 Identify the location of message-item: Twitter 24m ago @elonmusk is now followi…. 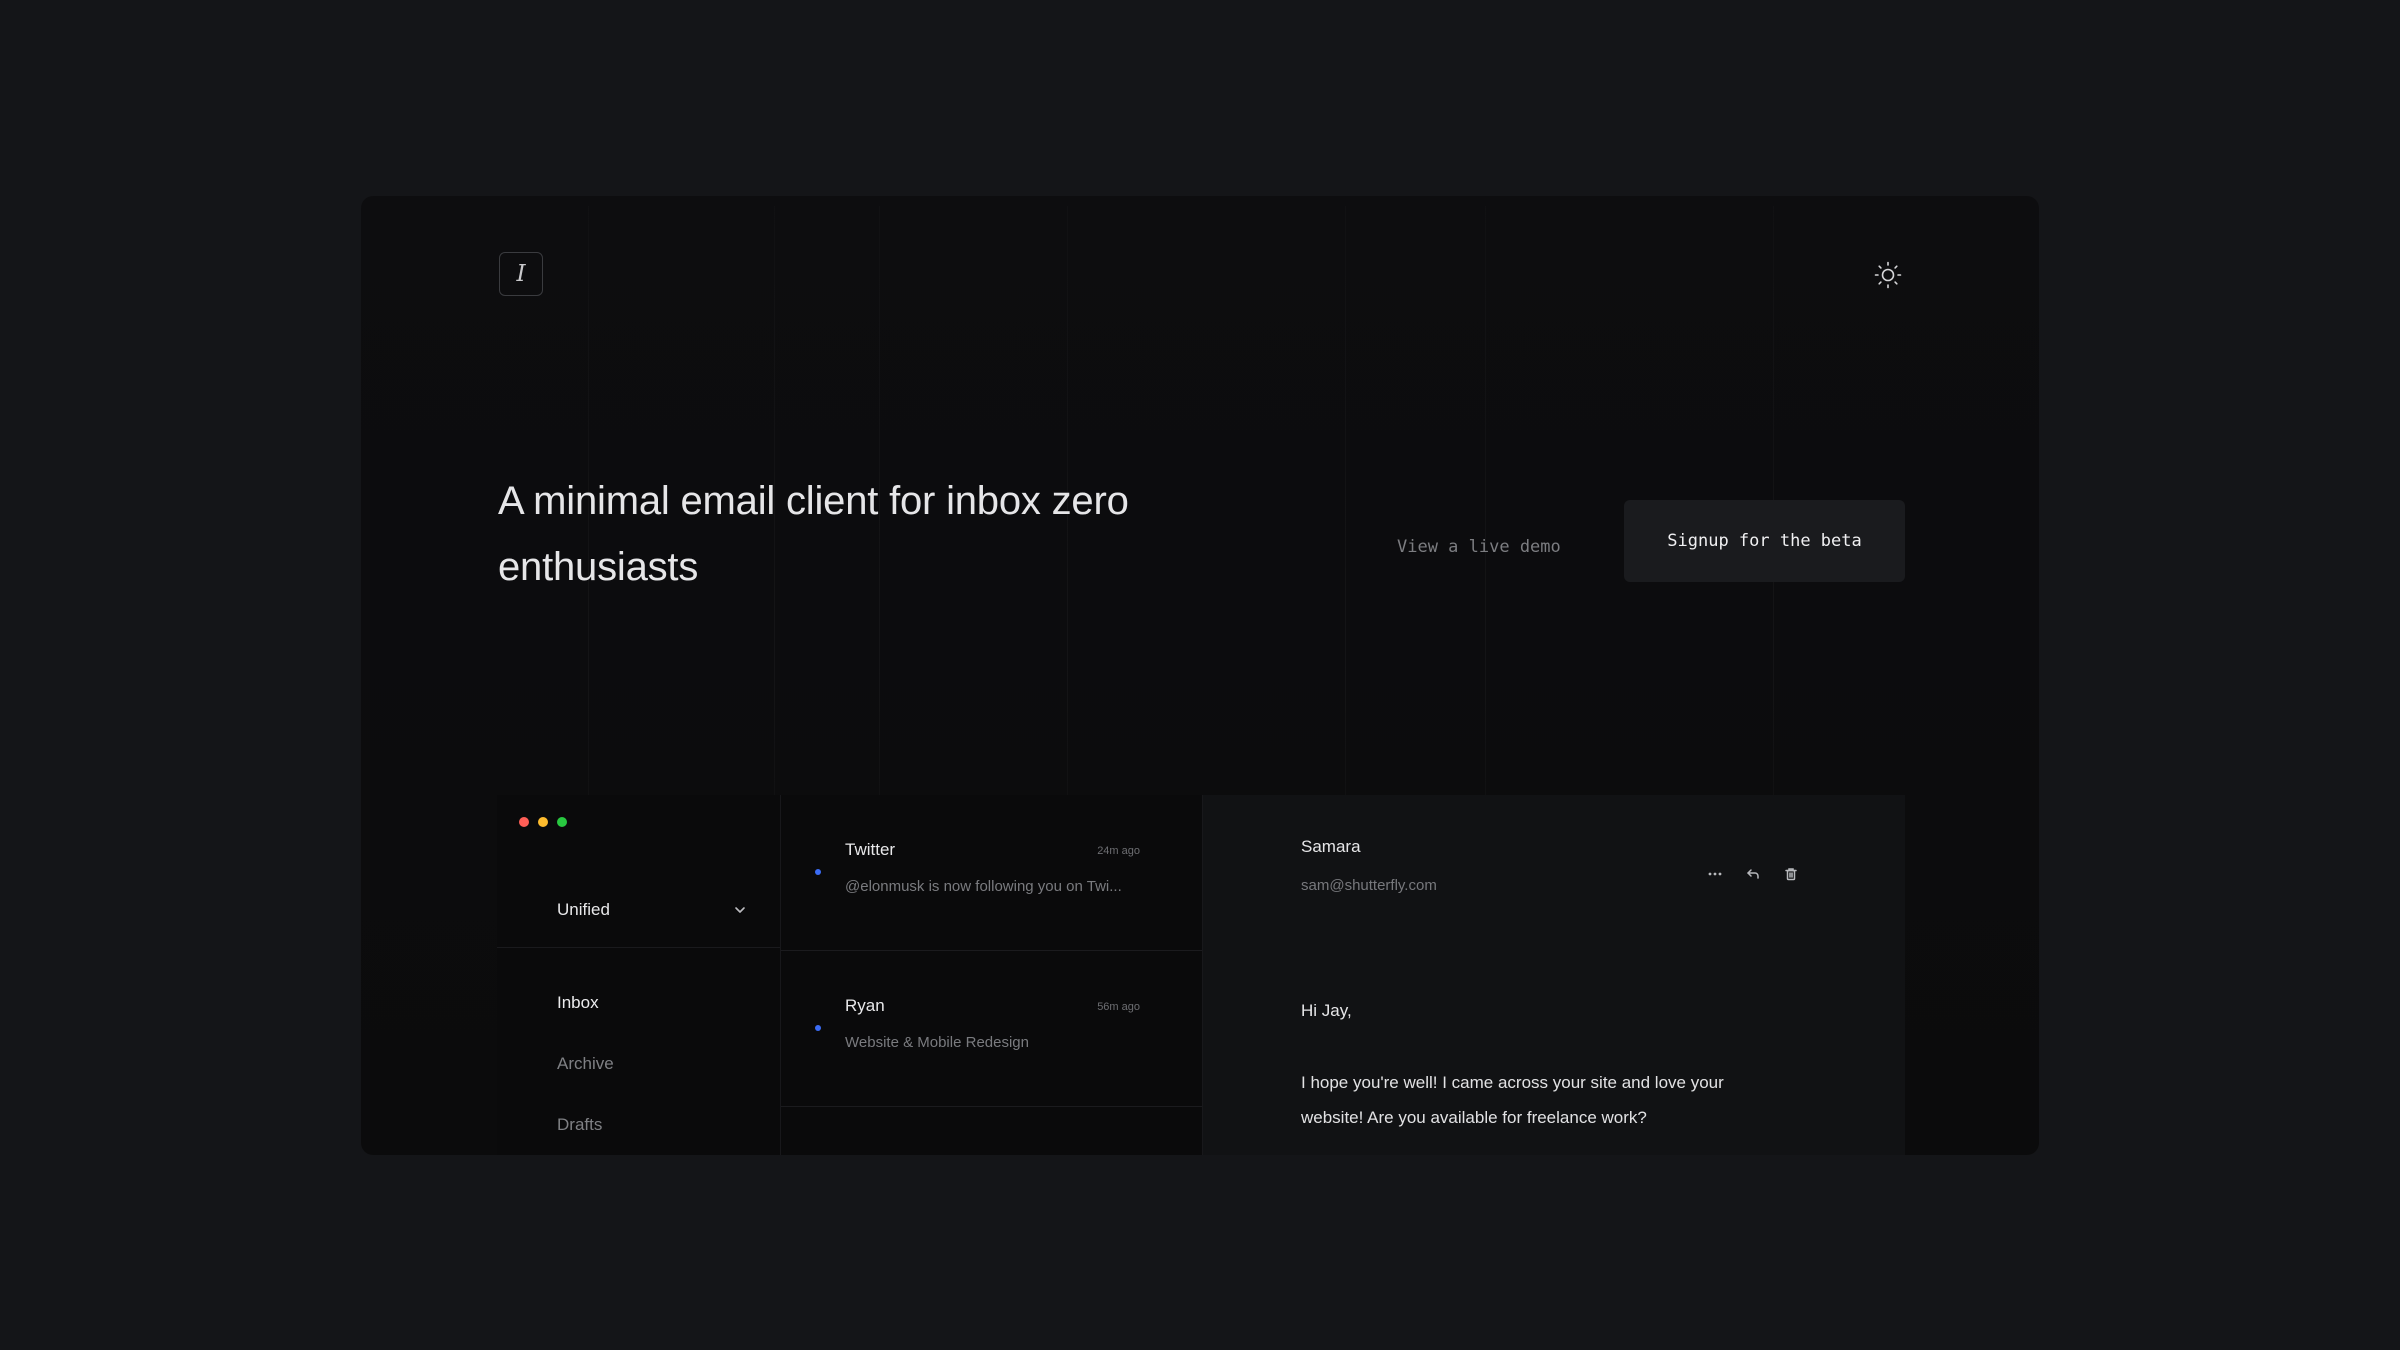
(991, 873).